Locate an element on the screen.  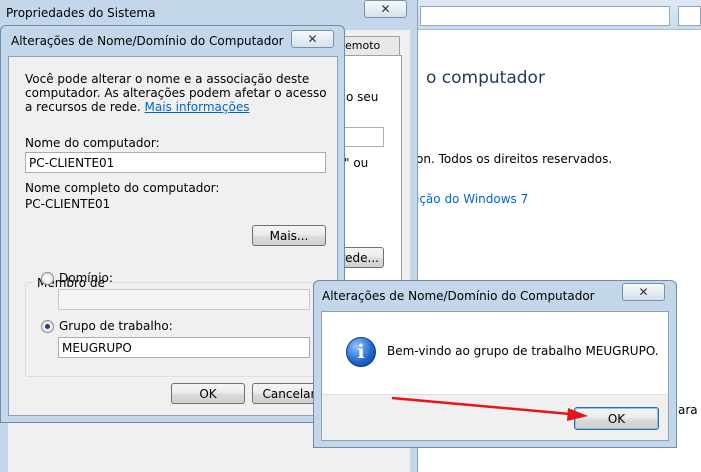
partial-field is located at coordinates (363, 137).